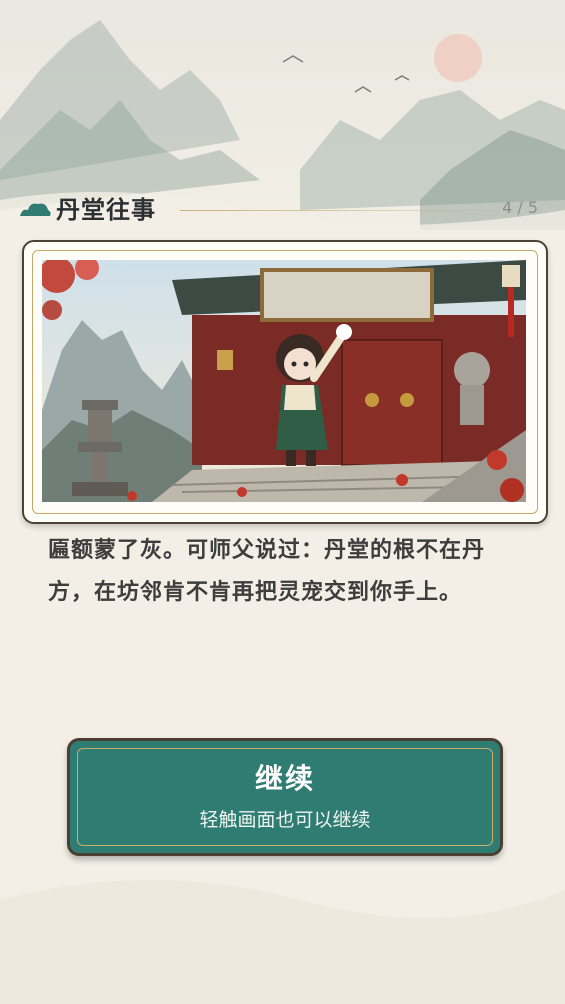  Describe the element at coordinates (283, 208) in the screenshot. I see `chapter-header: 丹堂往事 4 / 5` at that location.